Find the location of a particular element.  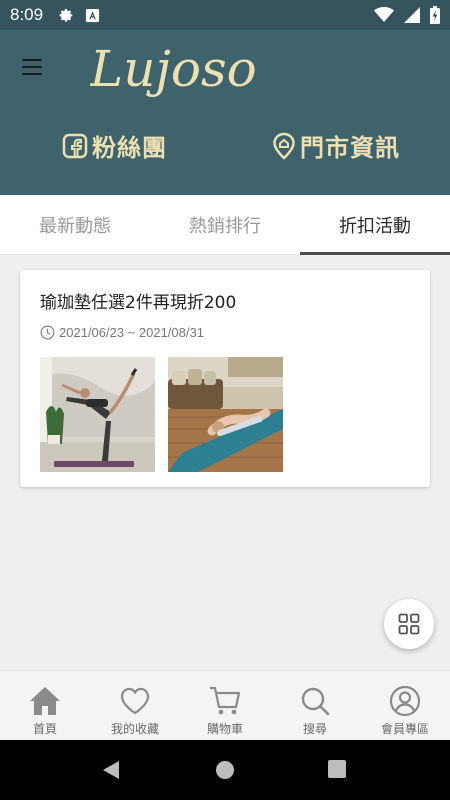

brand-logo-text: Lujoso is located at coordinates (173, 69).